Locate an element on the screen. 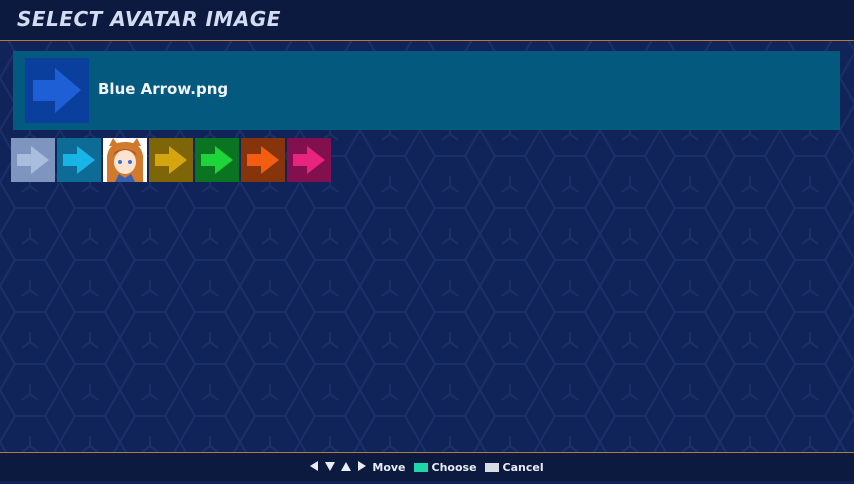  avatar-green-arrow is located at coordinates (217, 160).